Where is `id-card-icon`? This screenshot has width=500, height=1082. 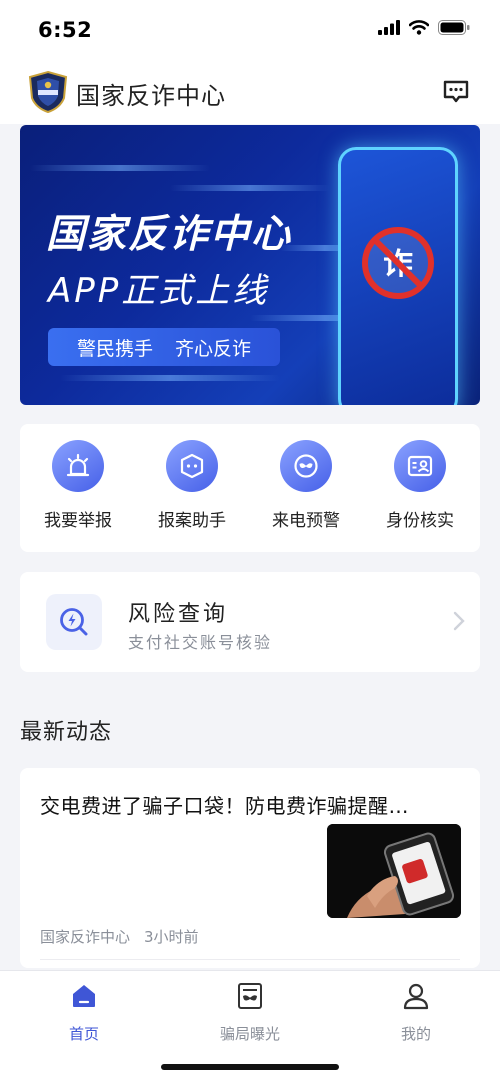 id-card-icon is located at coordinates (420, 466).